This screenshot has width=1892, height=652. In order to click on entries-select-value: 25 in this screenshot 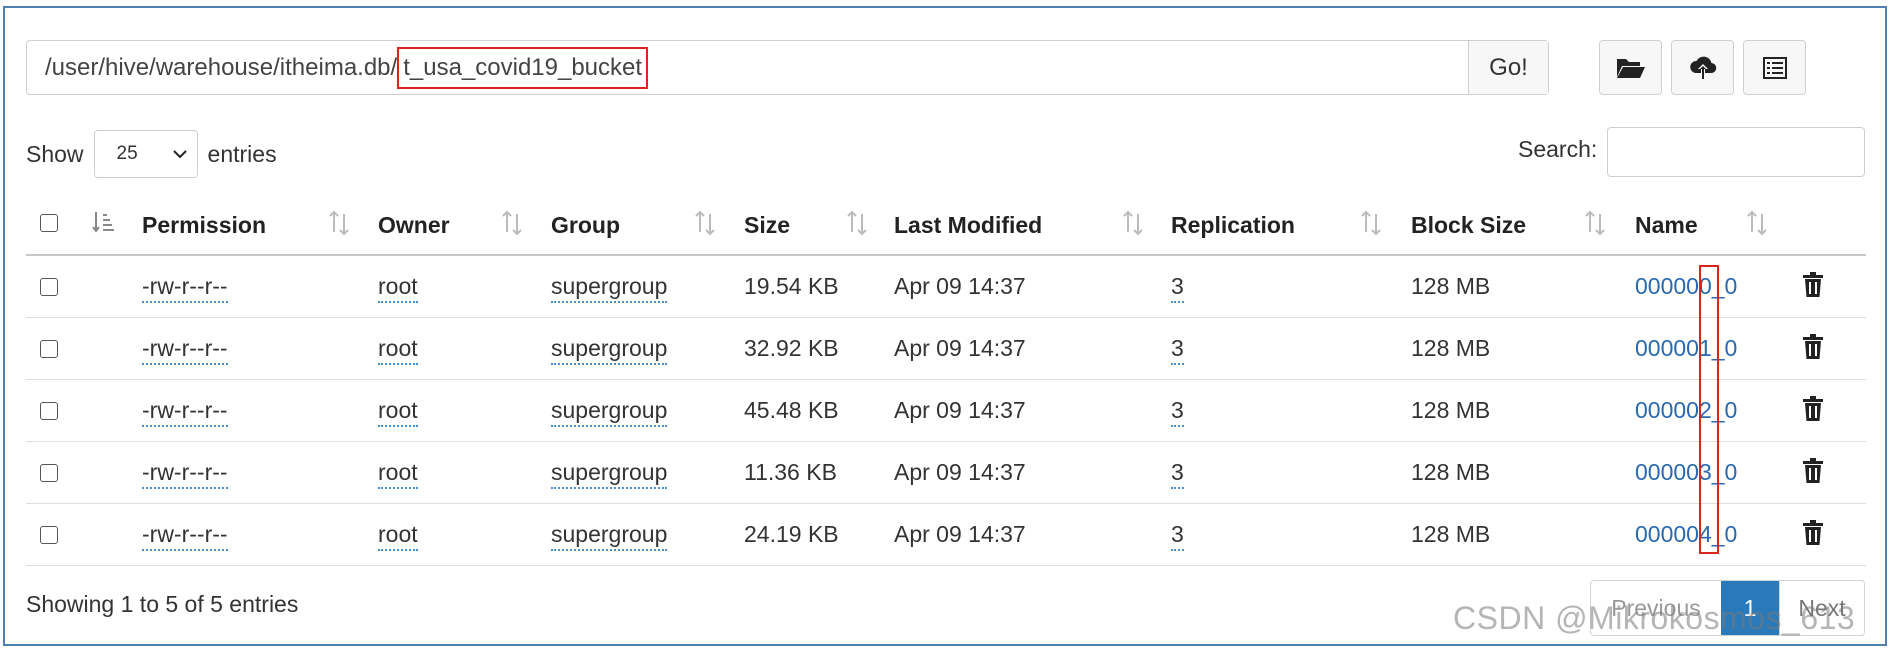, I will do `click(127, 153)`.